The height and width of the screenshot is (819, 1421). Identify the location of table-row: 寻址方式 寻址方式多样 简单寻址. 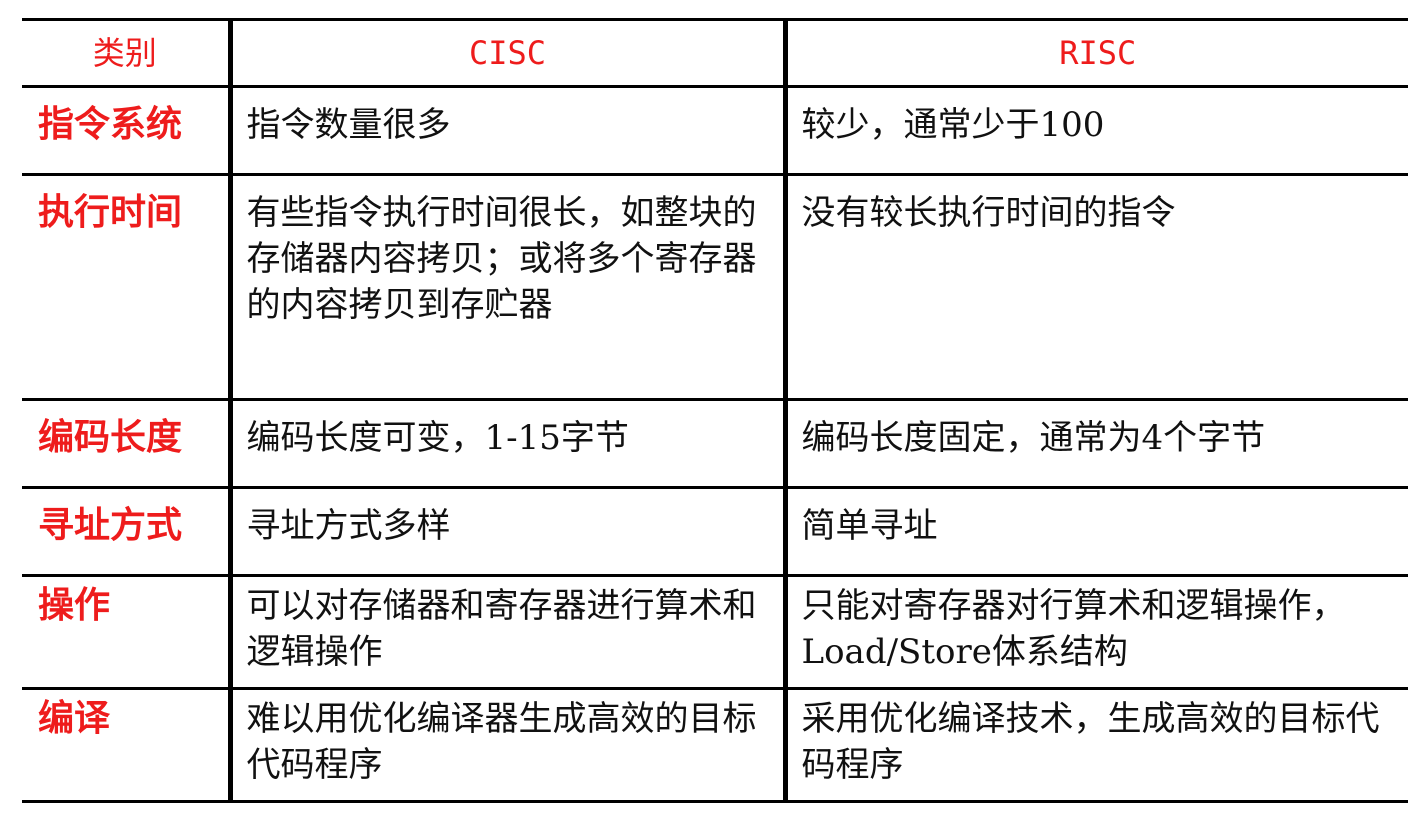
(715, 531).